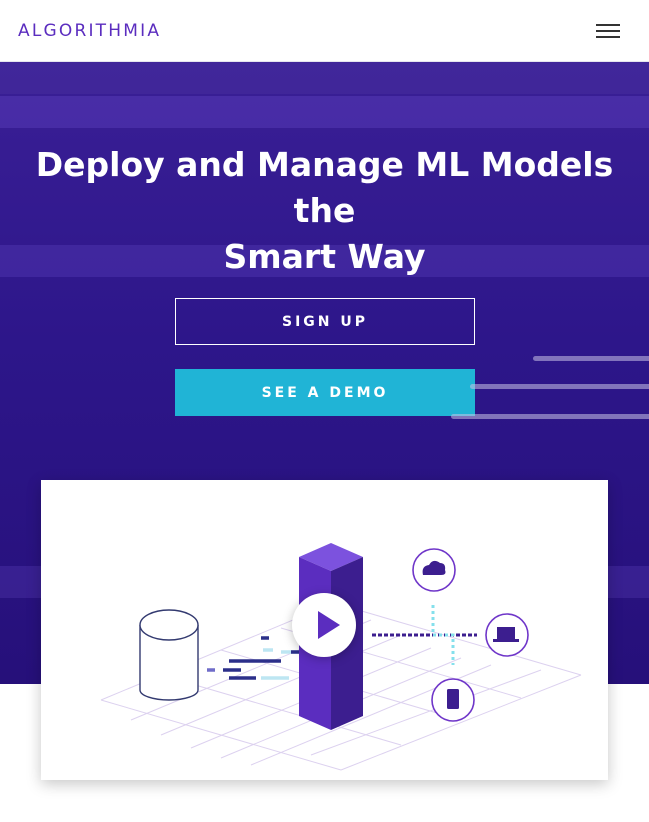 This screenshot has width=649, height=822. What do you see at coordinates (329, 625) in the screenshot?
I see `play-icon` at bounding box center [329, 625].